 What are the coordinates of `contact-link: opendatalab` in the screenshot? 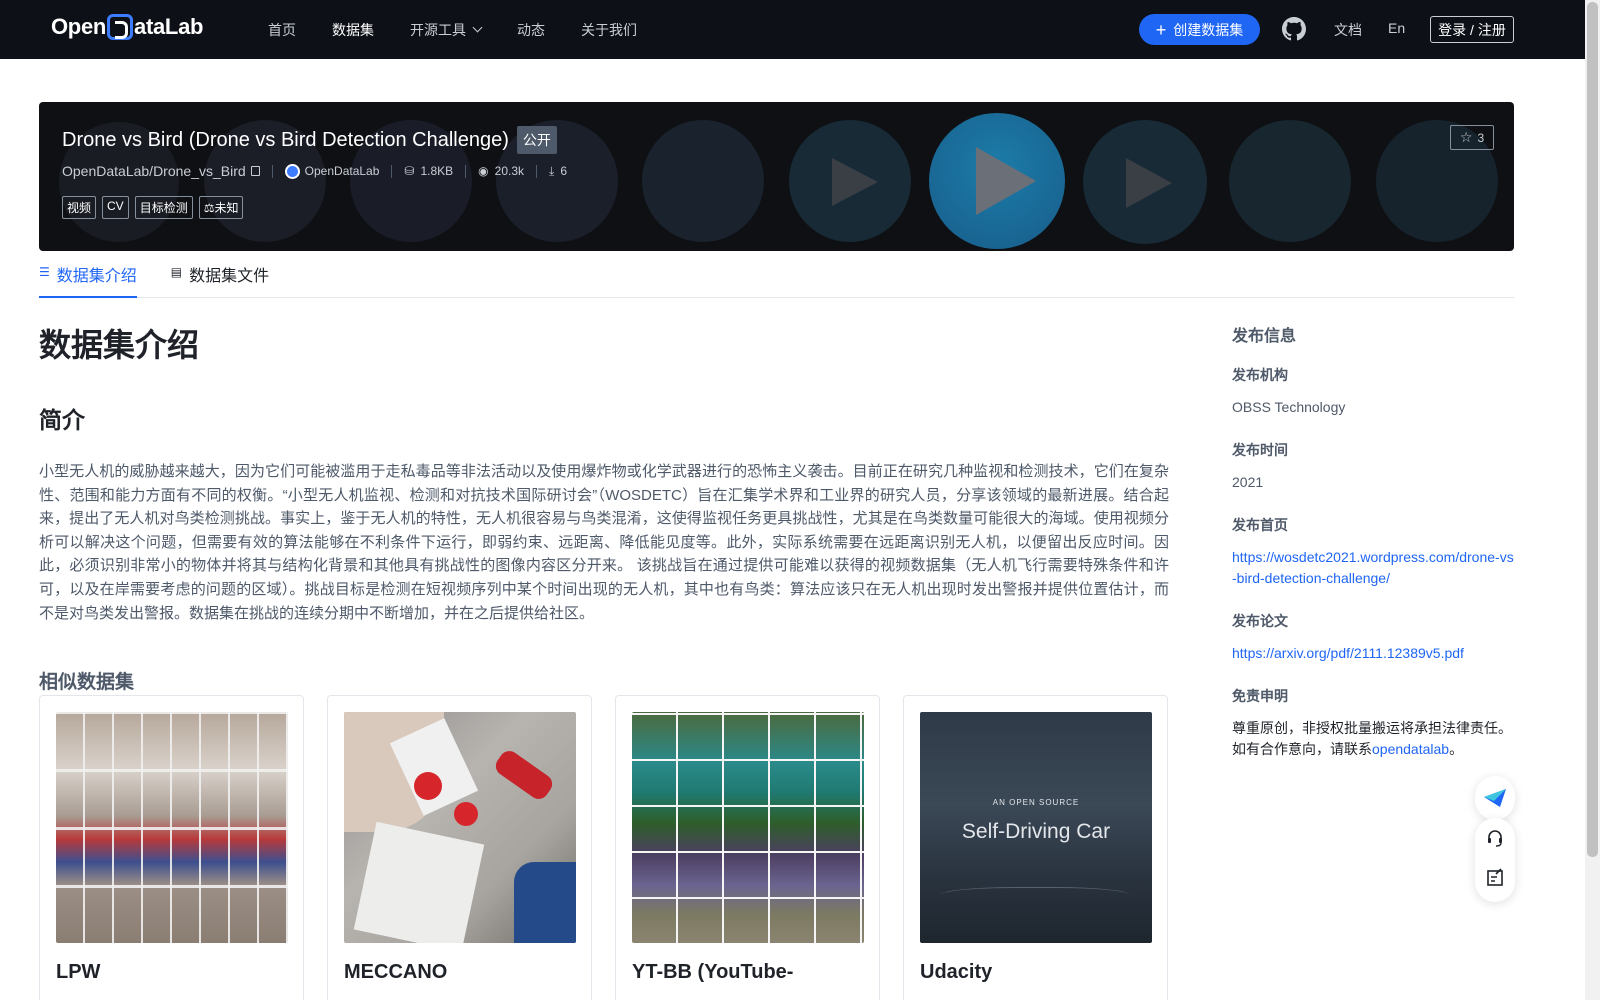 It's located at (1410, 749).